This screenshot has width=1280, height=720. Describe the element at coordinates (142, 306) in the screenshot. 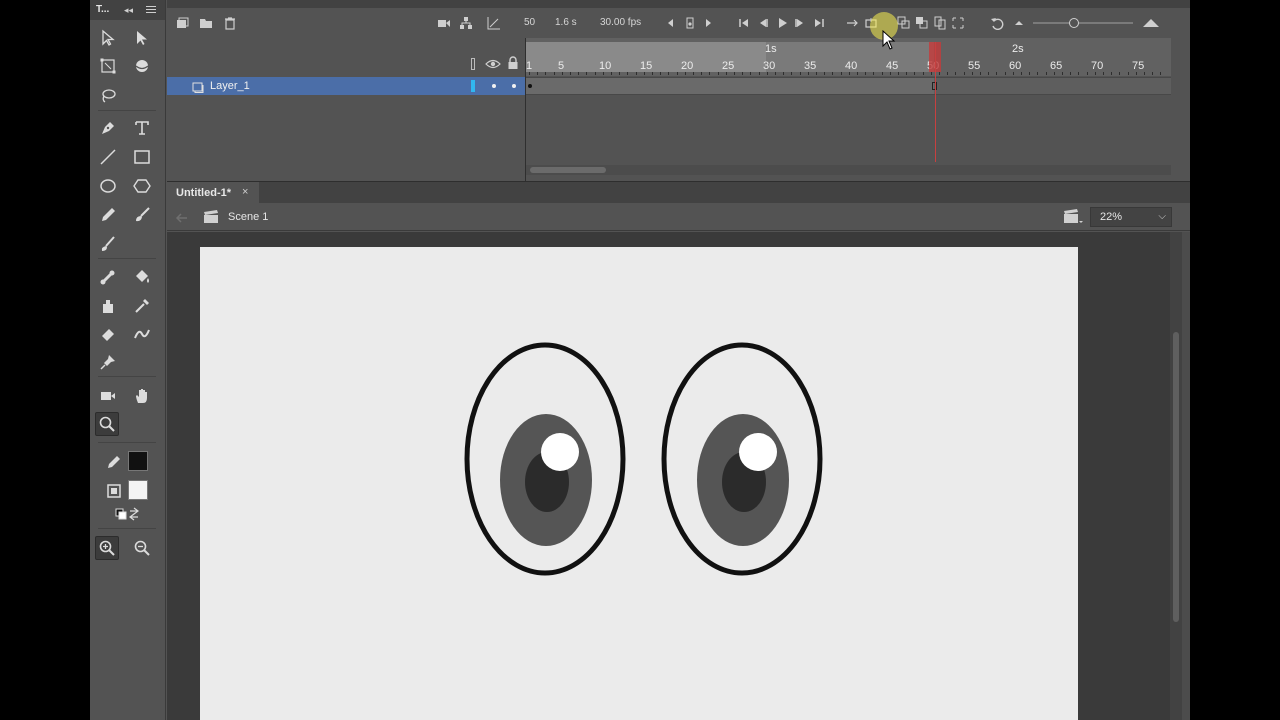

I see `eyedropper-tool-icon` at that location.